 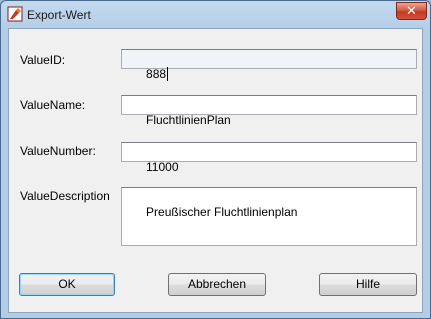 I want to click on value-id-label: ValueID:, so click(x=43, y=60).